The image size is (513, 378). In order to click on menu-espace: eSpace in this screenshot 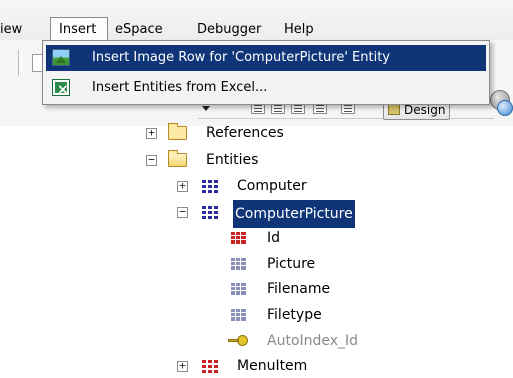, I will do `click(139, 30)`.